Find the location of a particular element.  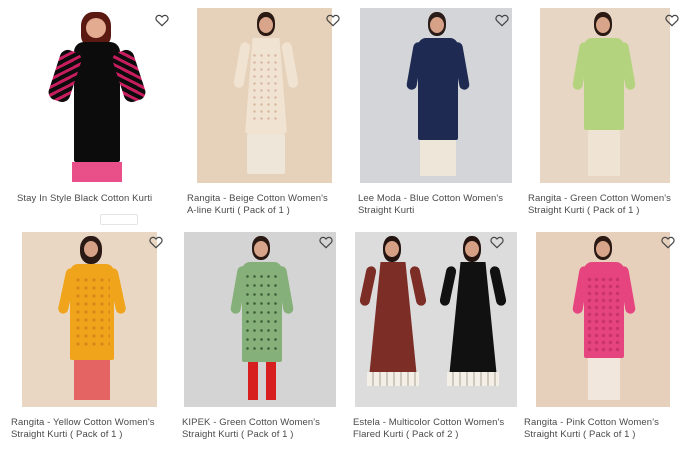

size-chip is located at coordinates (119, 219).